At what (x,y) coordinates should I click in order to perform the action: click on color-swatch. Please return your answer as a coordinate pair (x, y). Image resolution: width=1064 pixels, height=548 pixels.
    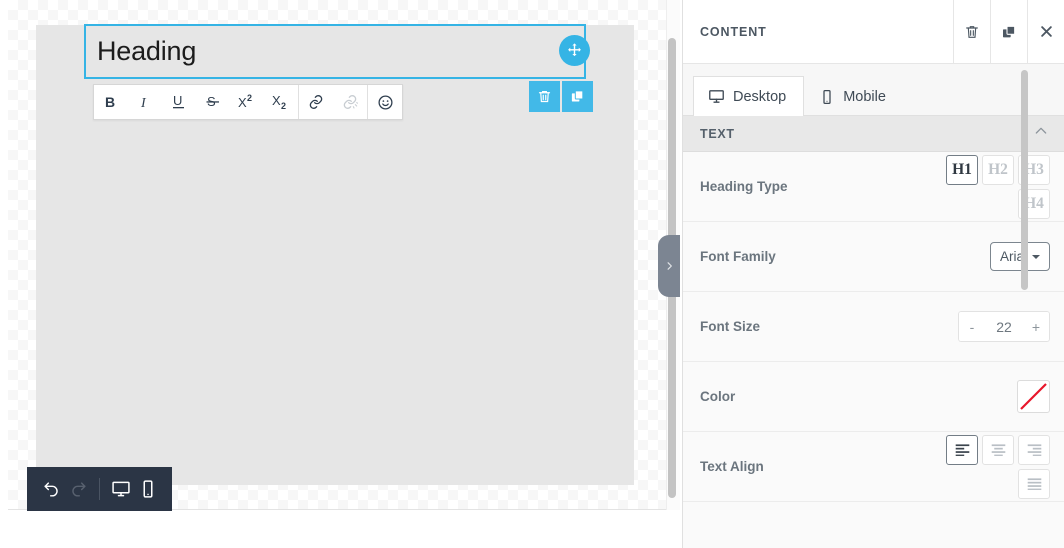
    Looking at the image, I should click on (1033, 396).